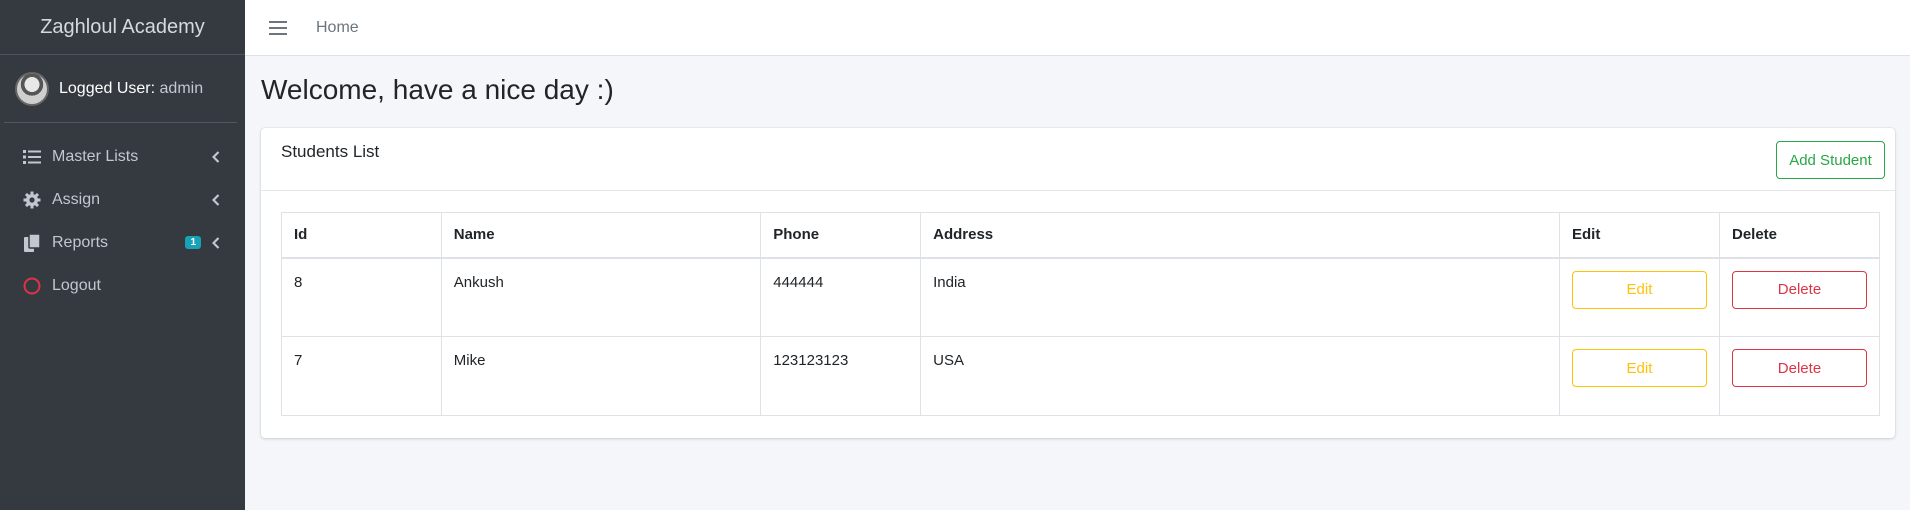 Image resolution: width=1910 pixels, height=510 pixels. I want to click on sidebar-item-label: Reports, so click(80, 242).